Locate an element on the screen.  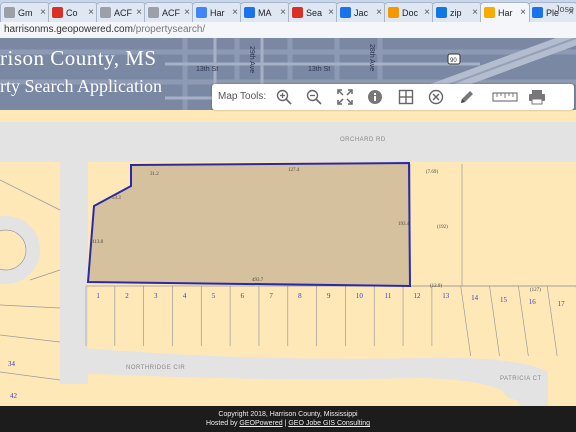
lot-number: 4 is located at coordinates (184, 296).